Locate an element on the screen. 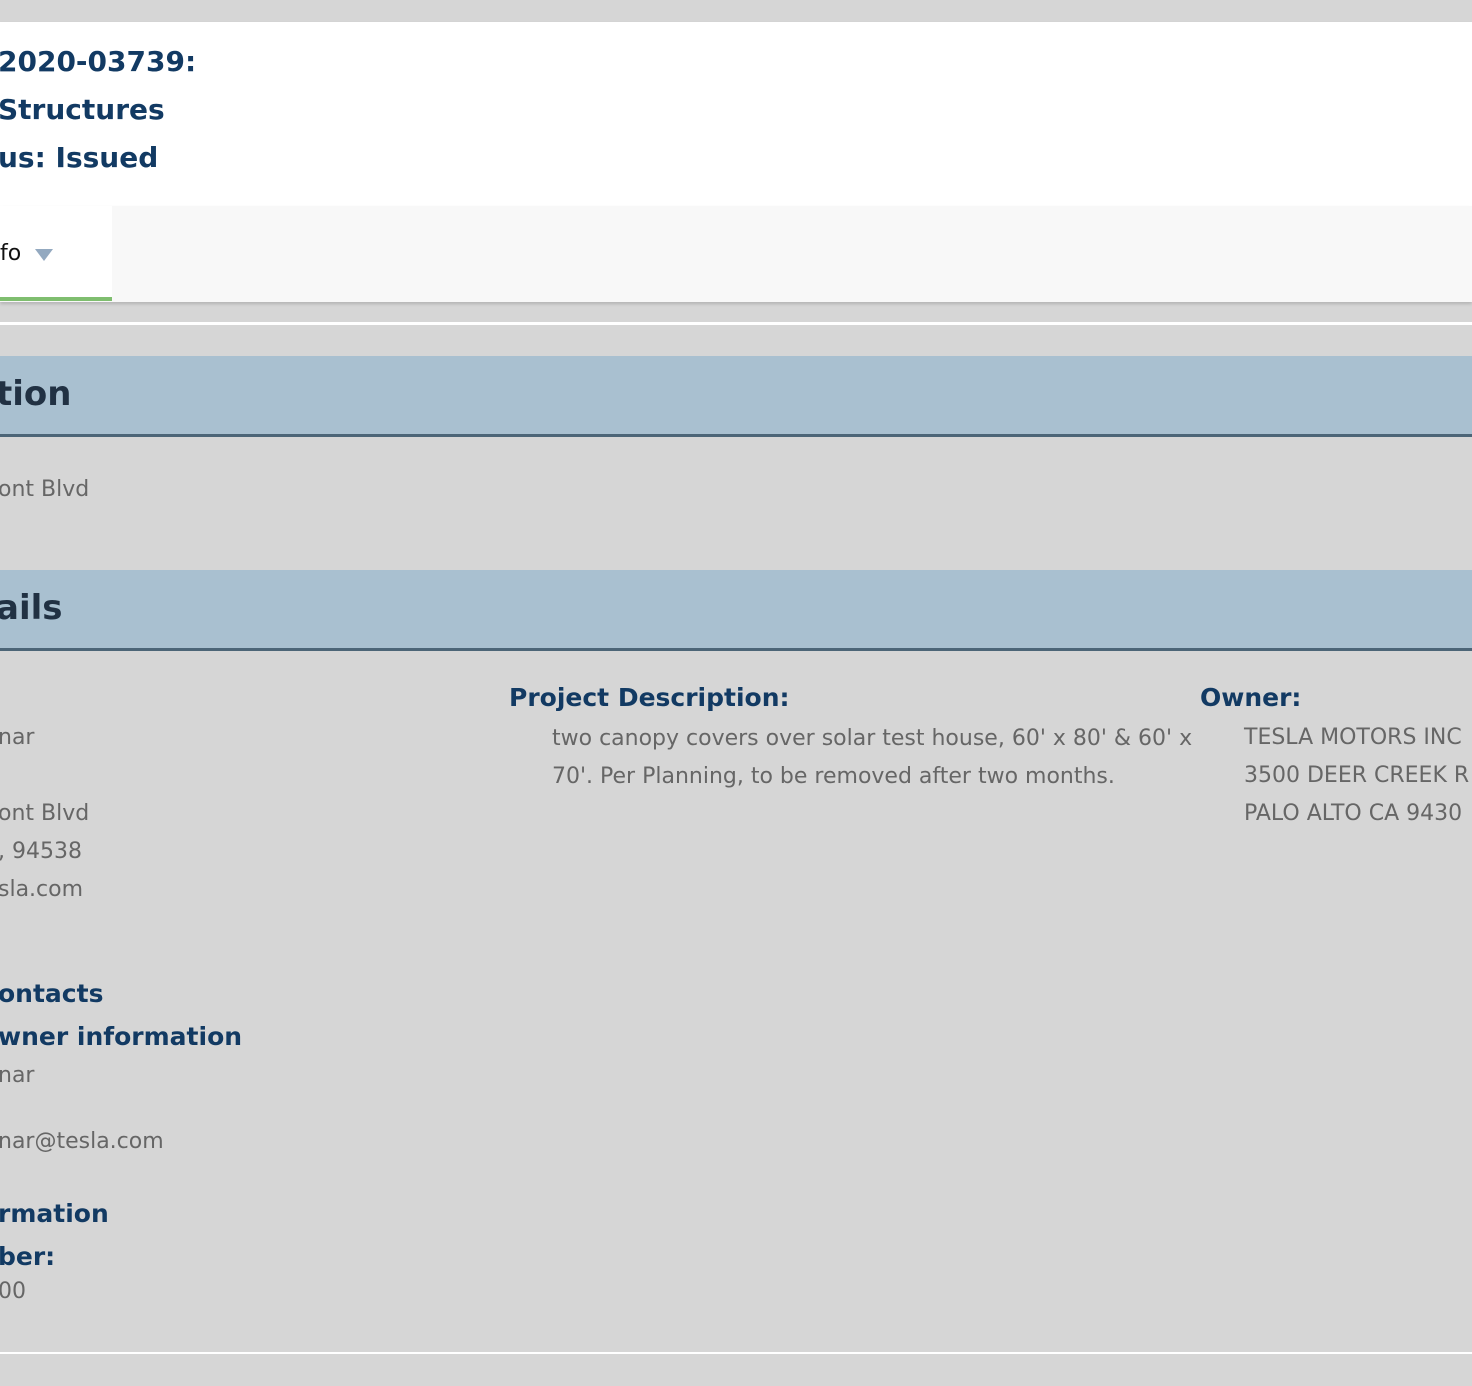 The width and height of the screenshot is (1472, 1386). record-number: 2020-03739: is located at coordinates (98, 61).